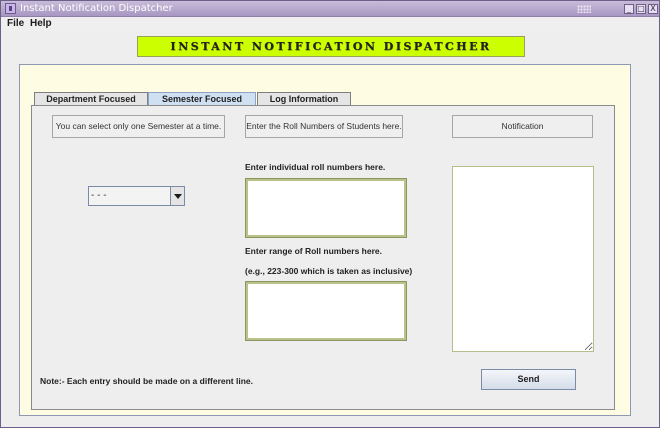 This screenshot has height=428, width=660. I want to click on close-button: X, so click(653, 9).